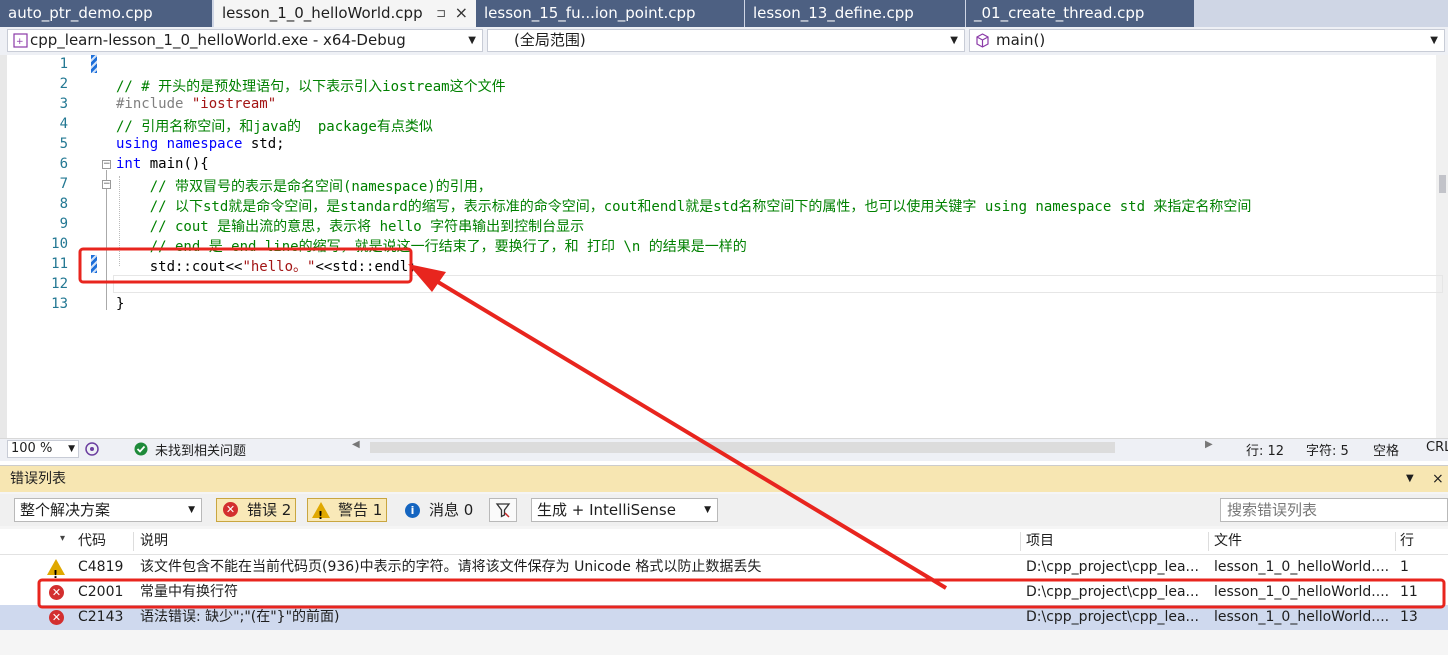  What do you see at coordinates (245, 265) in the screenshot?
I see `highlight-box-code` at bounding box center [245, 265].